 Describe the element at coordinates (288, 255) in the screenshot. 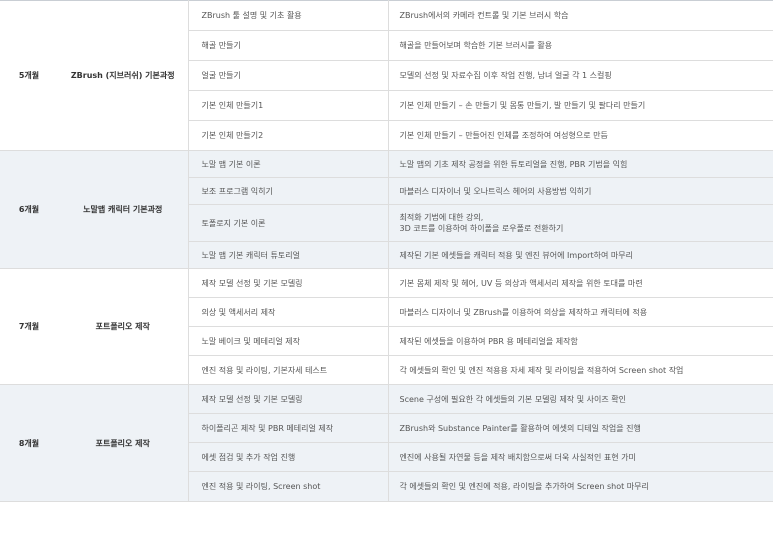

I see `topic-cell: 노말 맵 기본 캐릭터 튜토리얼` at that location.